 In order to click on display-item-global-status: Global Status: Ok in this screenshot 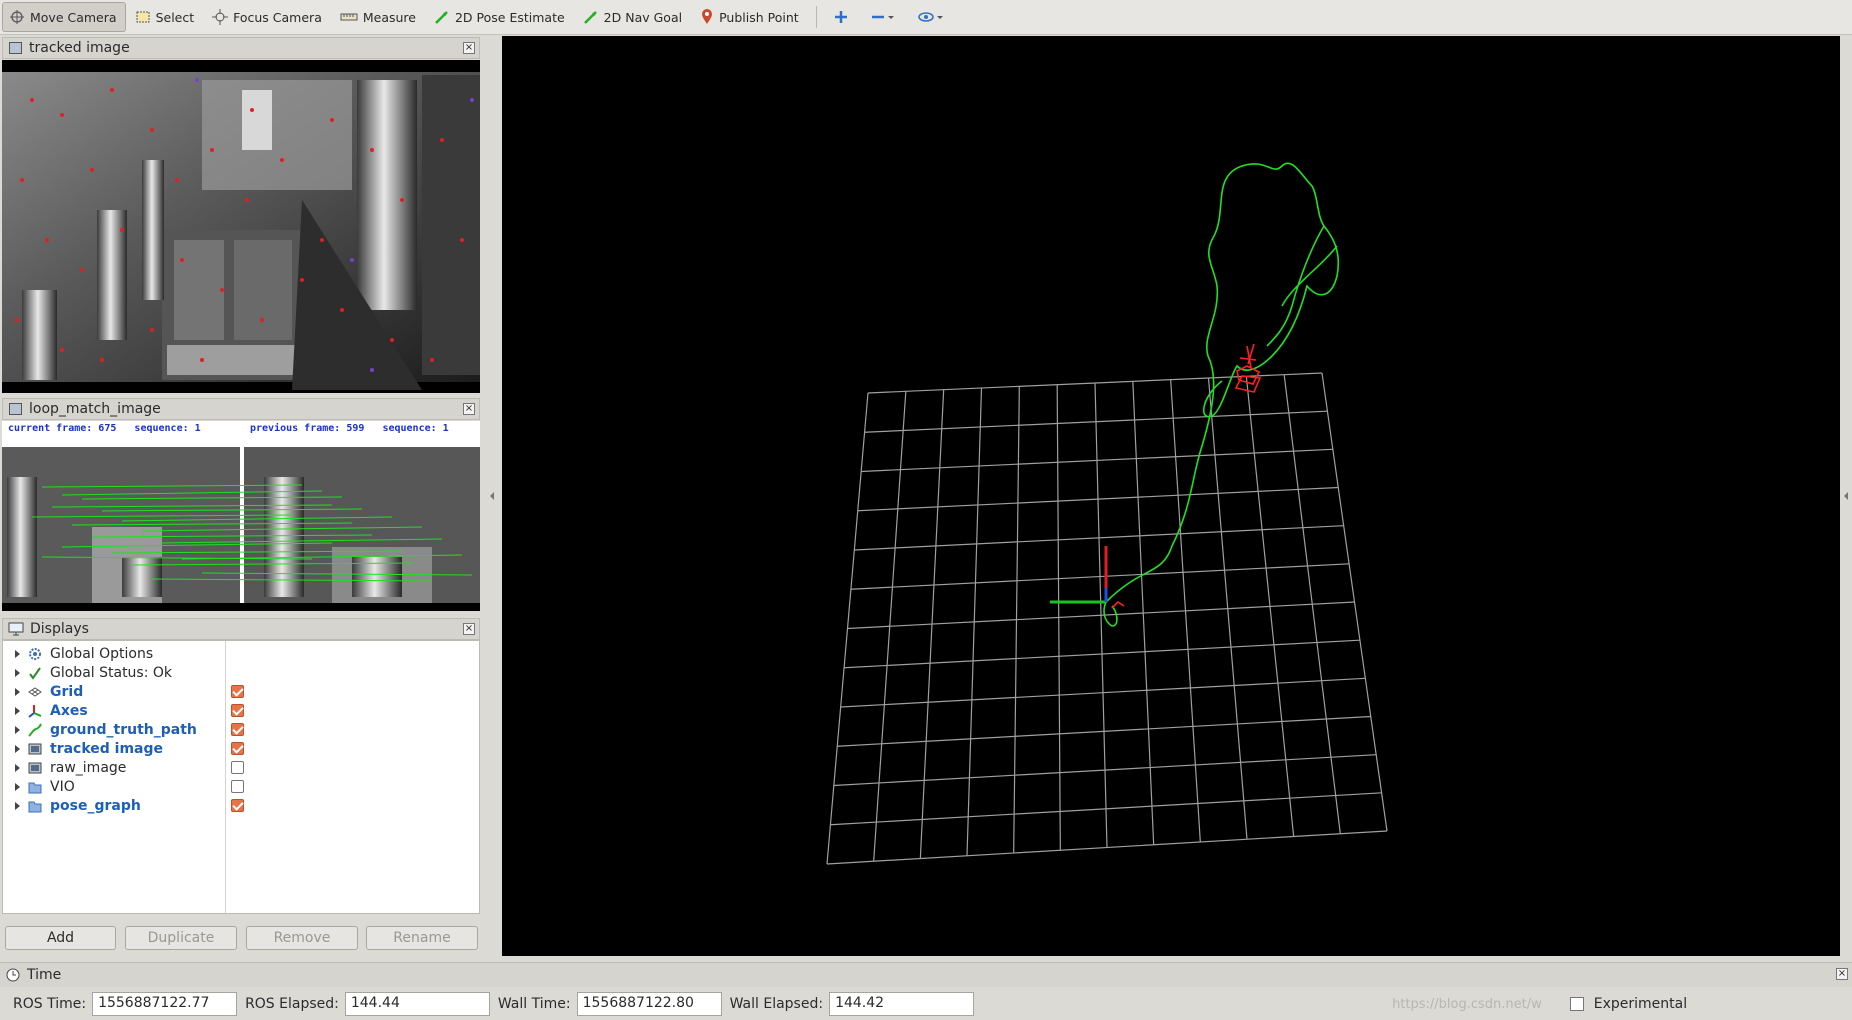, I will do `click(114, 672)`.